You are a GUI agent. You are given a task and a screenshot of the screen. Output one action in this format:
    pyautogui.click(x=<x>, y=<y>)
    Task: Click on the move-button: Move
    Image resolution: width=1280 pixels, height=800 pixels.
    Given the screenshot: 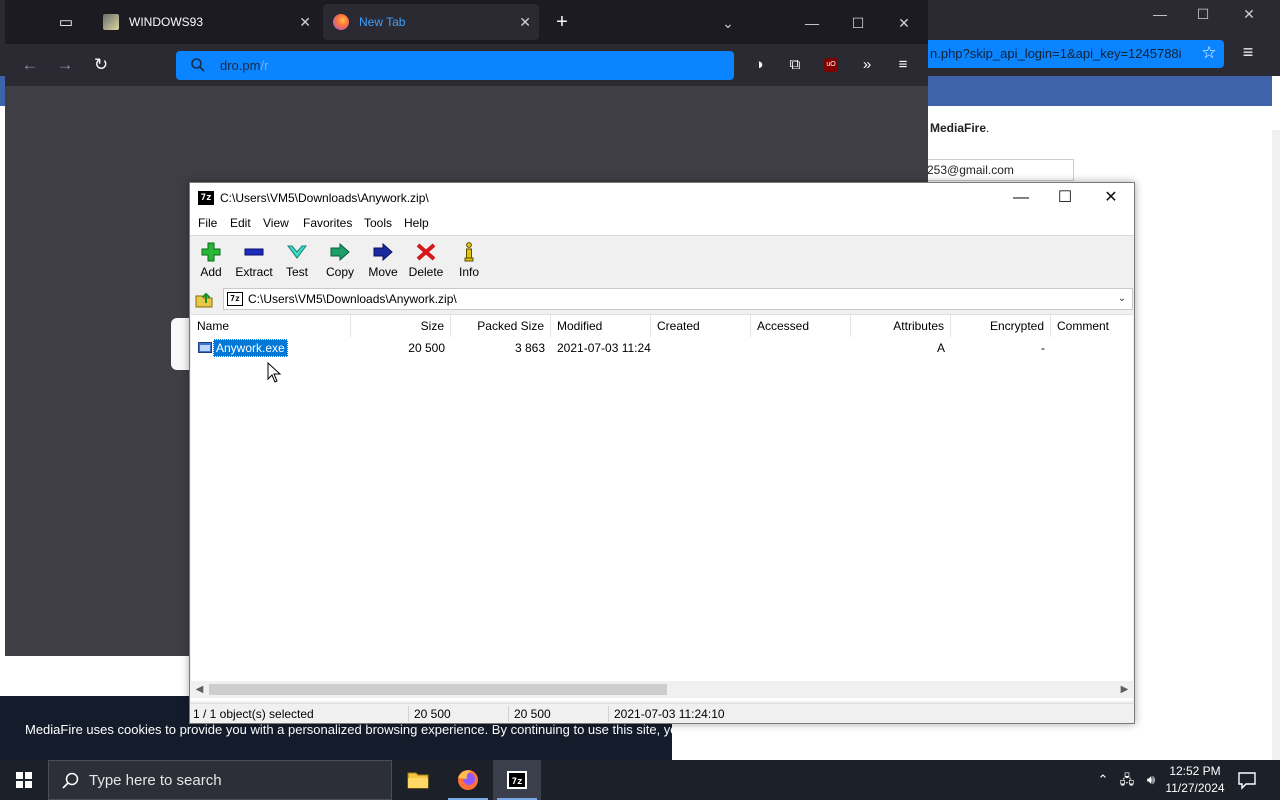 What is the action you would take?
    pyautogui.click(x=383, y=262)
    